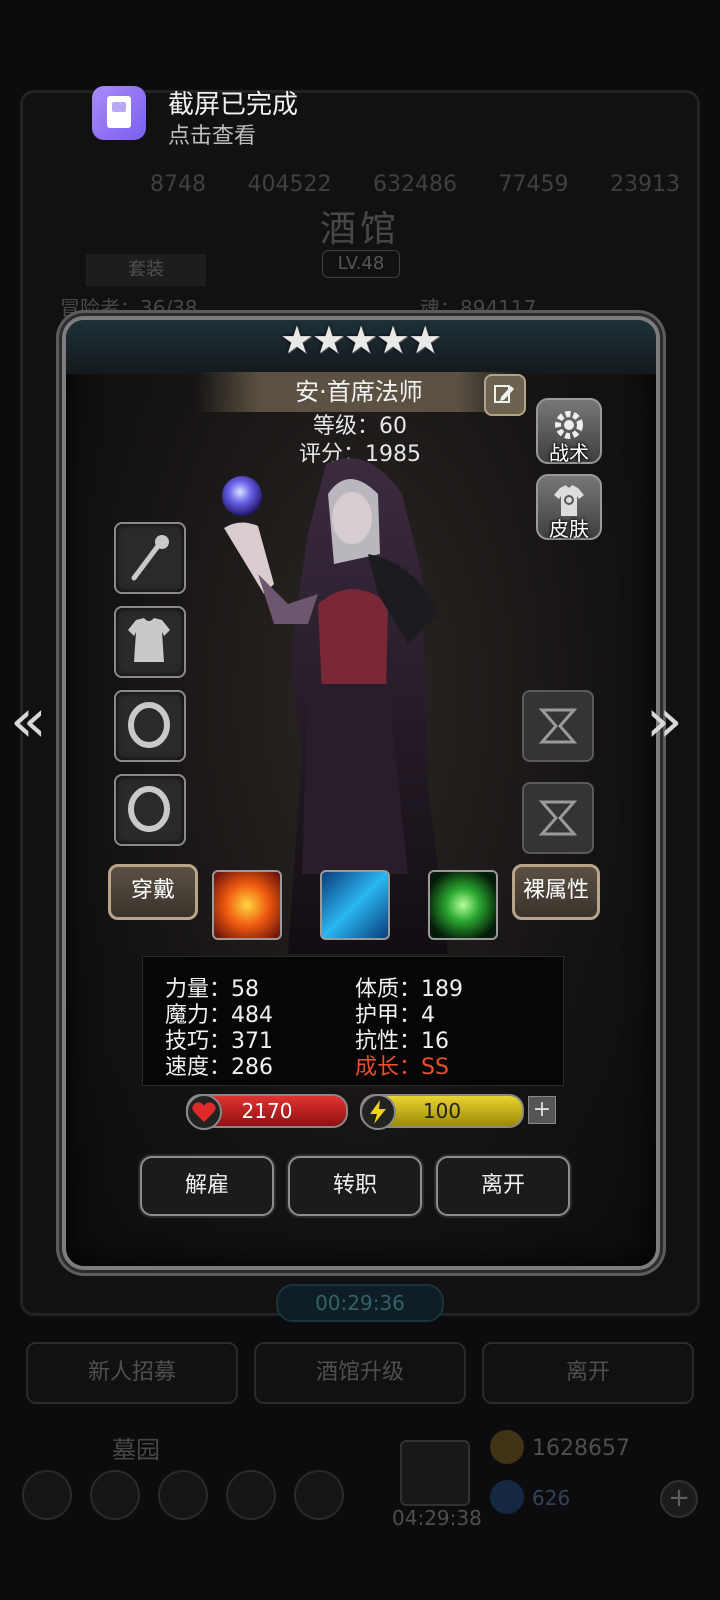 The height and width of the screenshot is (1600, 720). What do you see at coordinates (28, 721) in the screenshot?
I see `previous-hero-chevron-icon: «` at bounding box center [28, 721].